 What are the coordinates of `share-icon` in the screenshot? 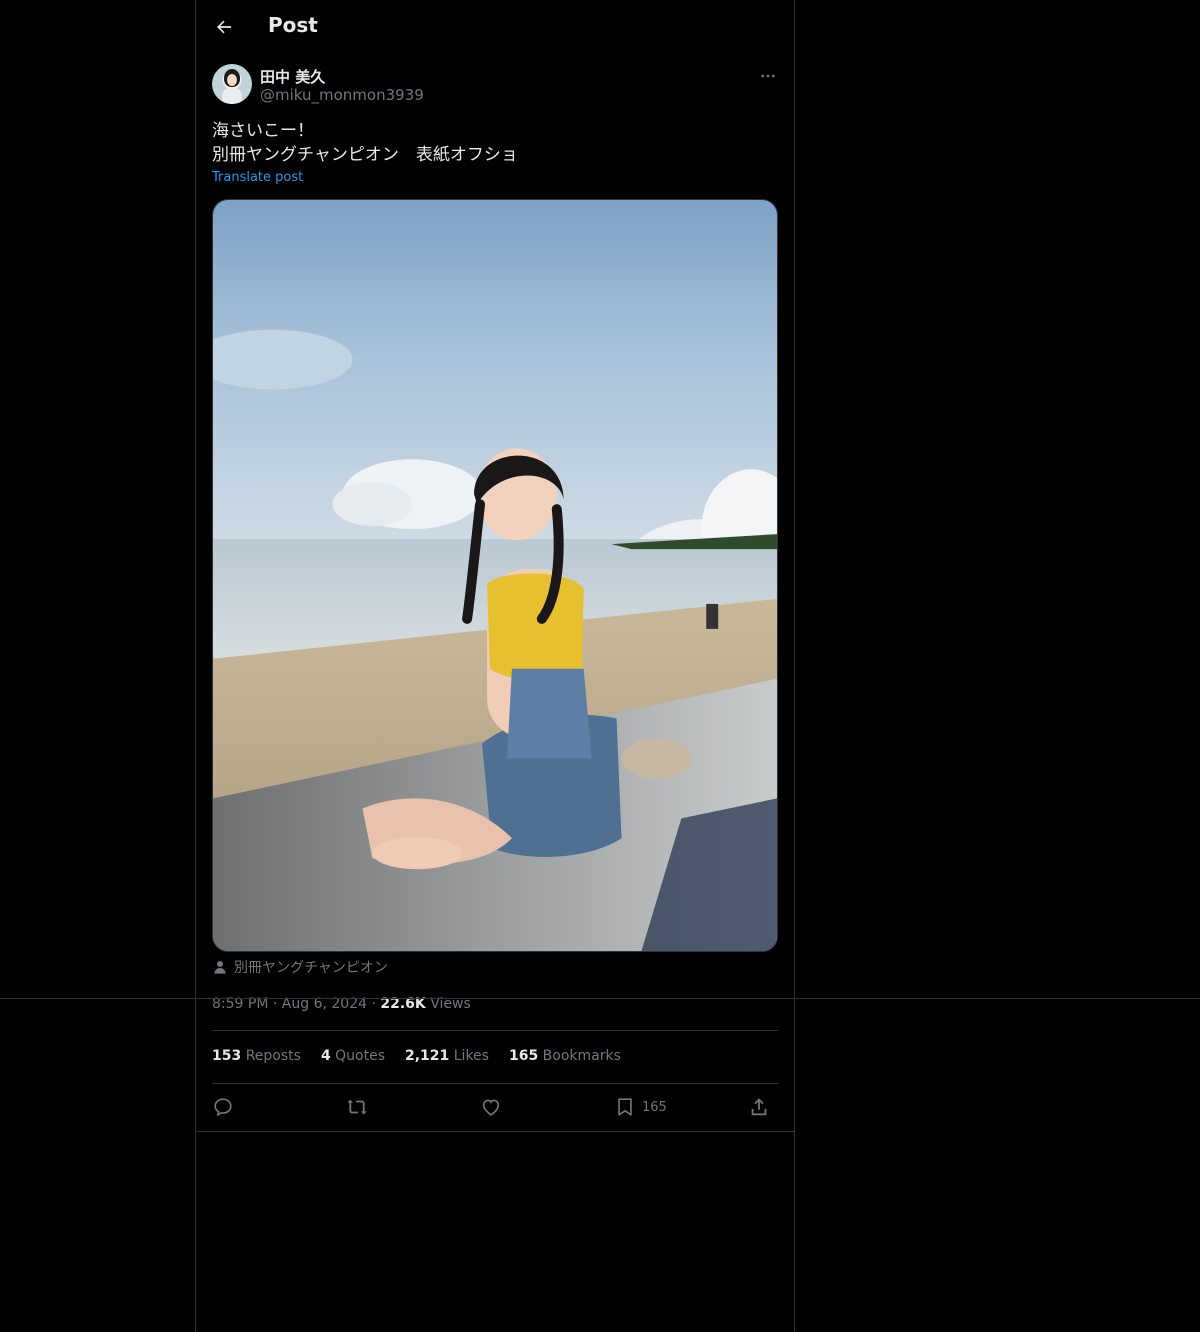 It's located at (759, 1107).